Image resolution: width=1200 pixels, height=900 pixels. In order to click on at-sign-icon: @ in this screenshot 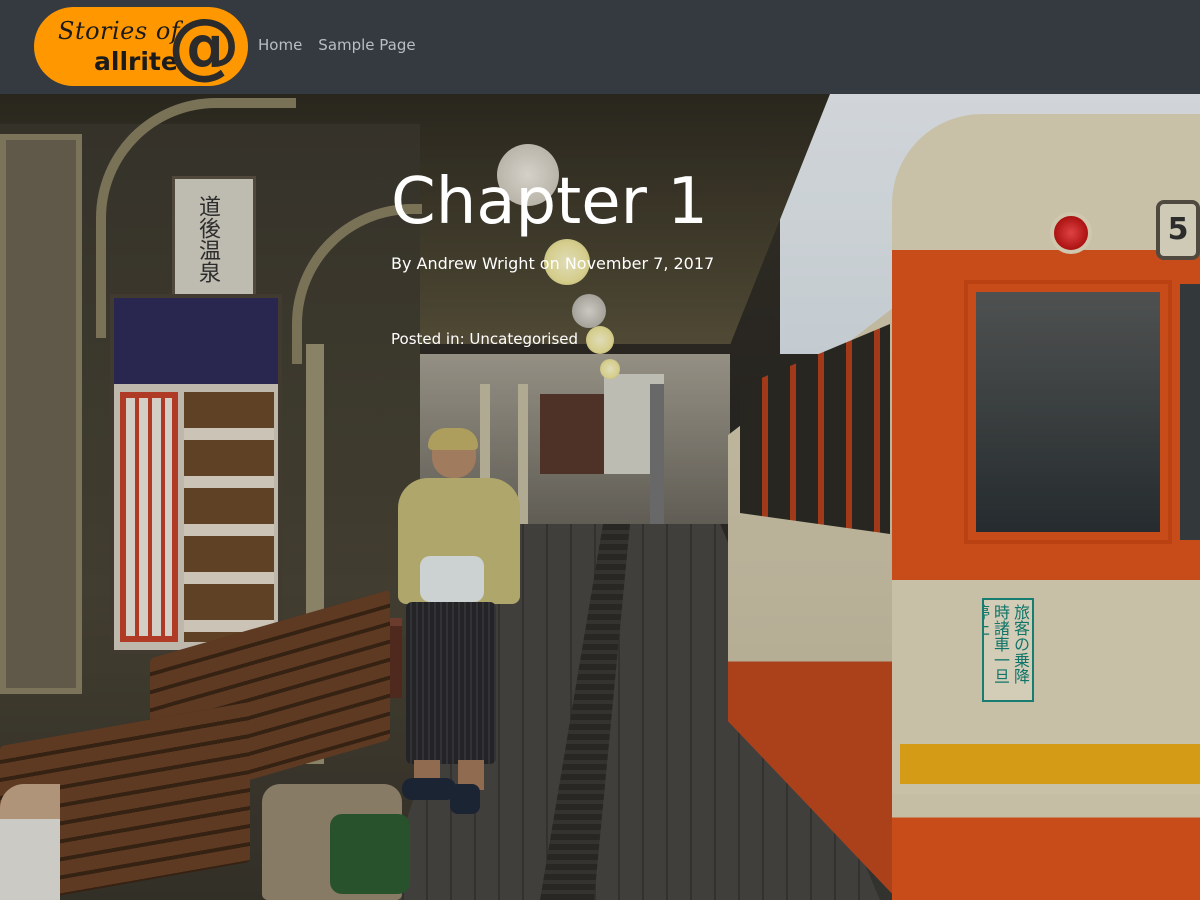, I will do `click(204, 46)`.